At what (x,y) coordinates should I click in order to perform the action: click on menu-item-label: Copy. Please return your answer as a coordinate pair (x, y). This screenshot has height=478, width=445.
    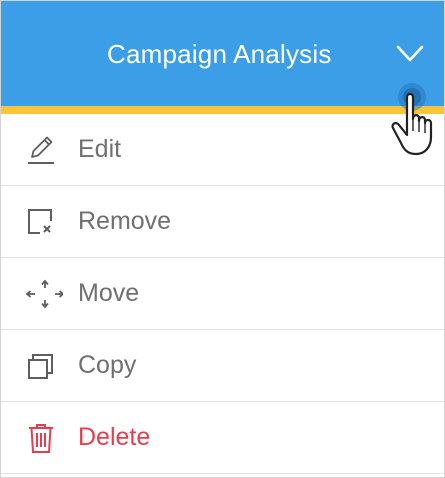
    Looking at the image, I should click on (107, 365).